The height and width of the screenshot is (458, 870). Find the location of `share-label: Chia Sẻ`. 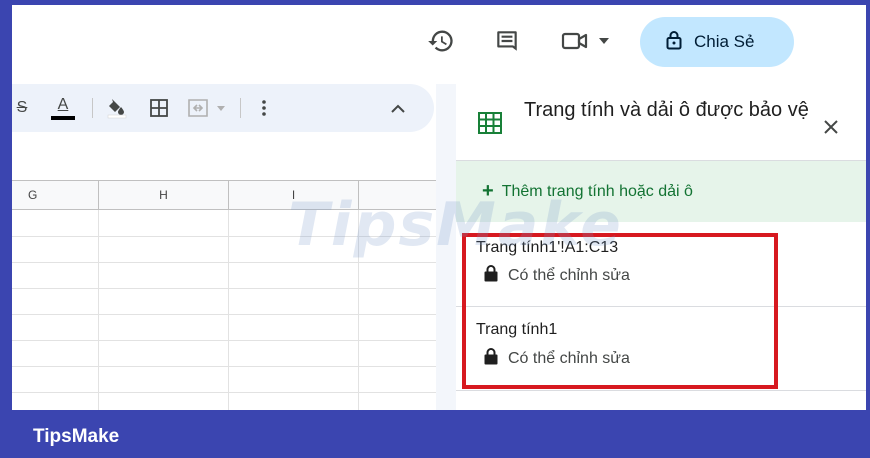

share-label: Chia Sẻ is located at coordinates (724, 41).